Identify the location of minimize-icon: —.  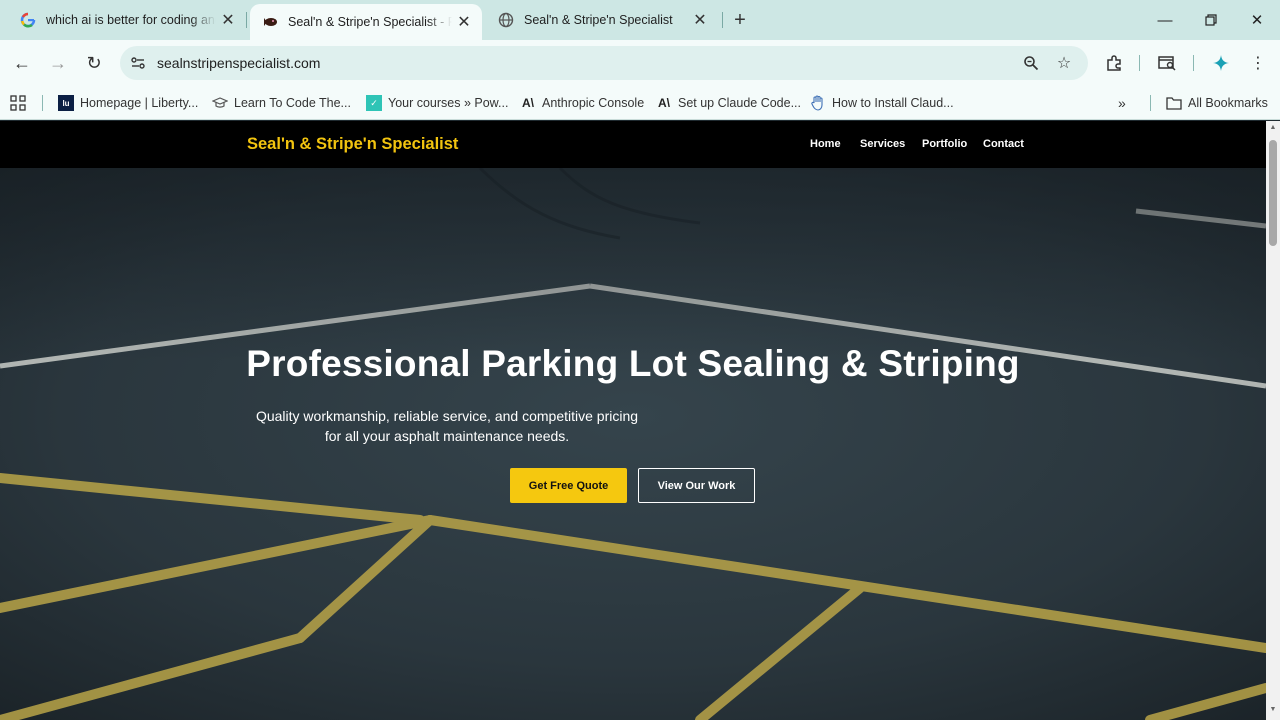
(1165, 20).